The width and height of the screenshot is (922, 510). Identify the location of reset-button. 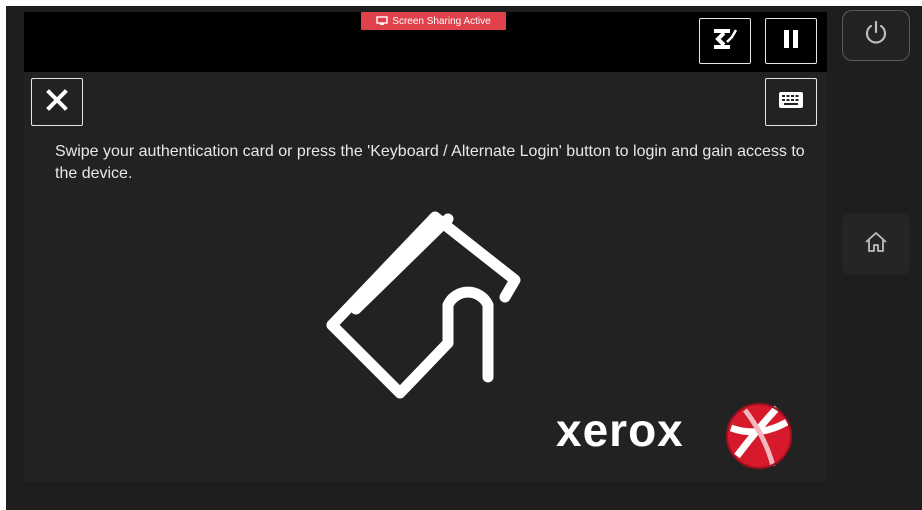
(725, 41).